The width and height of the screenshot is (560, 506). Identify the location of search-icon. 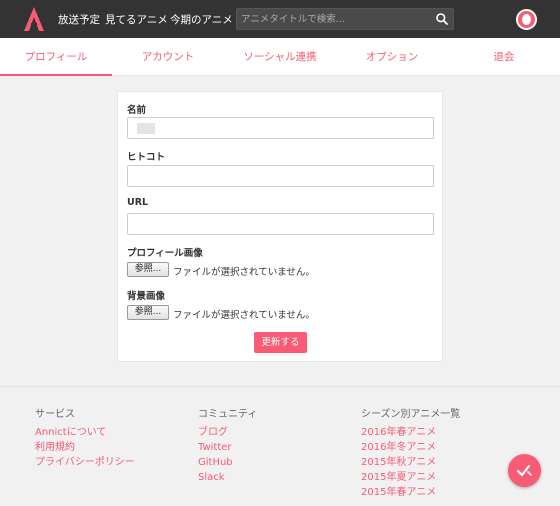
(442, 19).